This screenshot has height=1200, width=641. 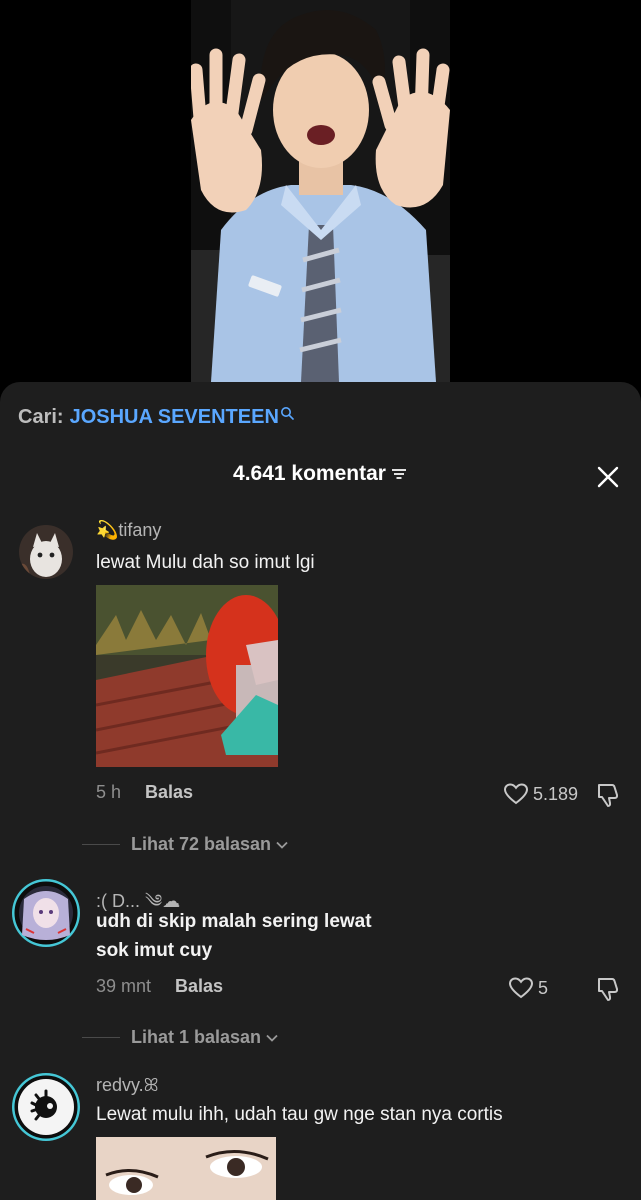 What do you see at coordinates (608, 477) in the screenshot?
I see `close-icon` at bounding box center [608, 477].